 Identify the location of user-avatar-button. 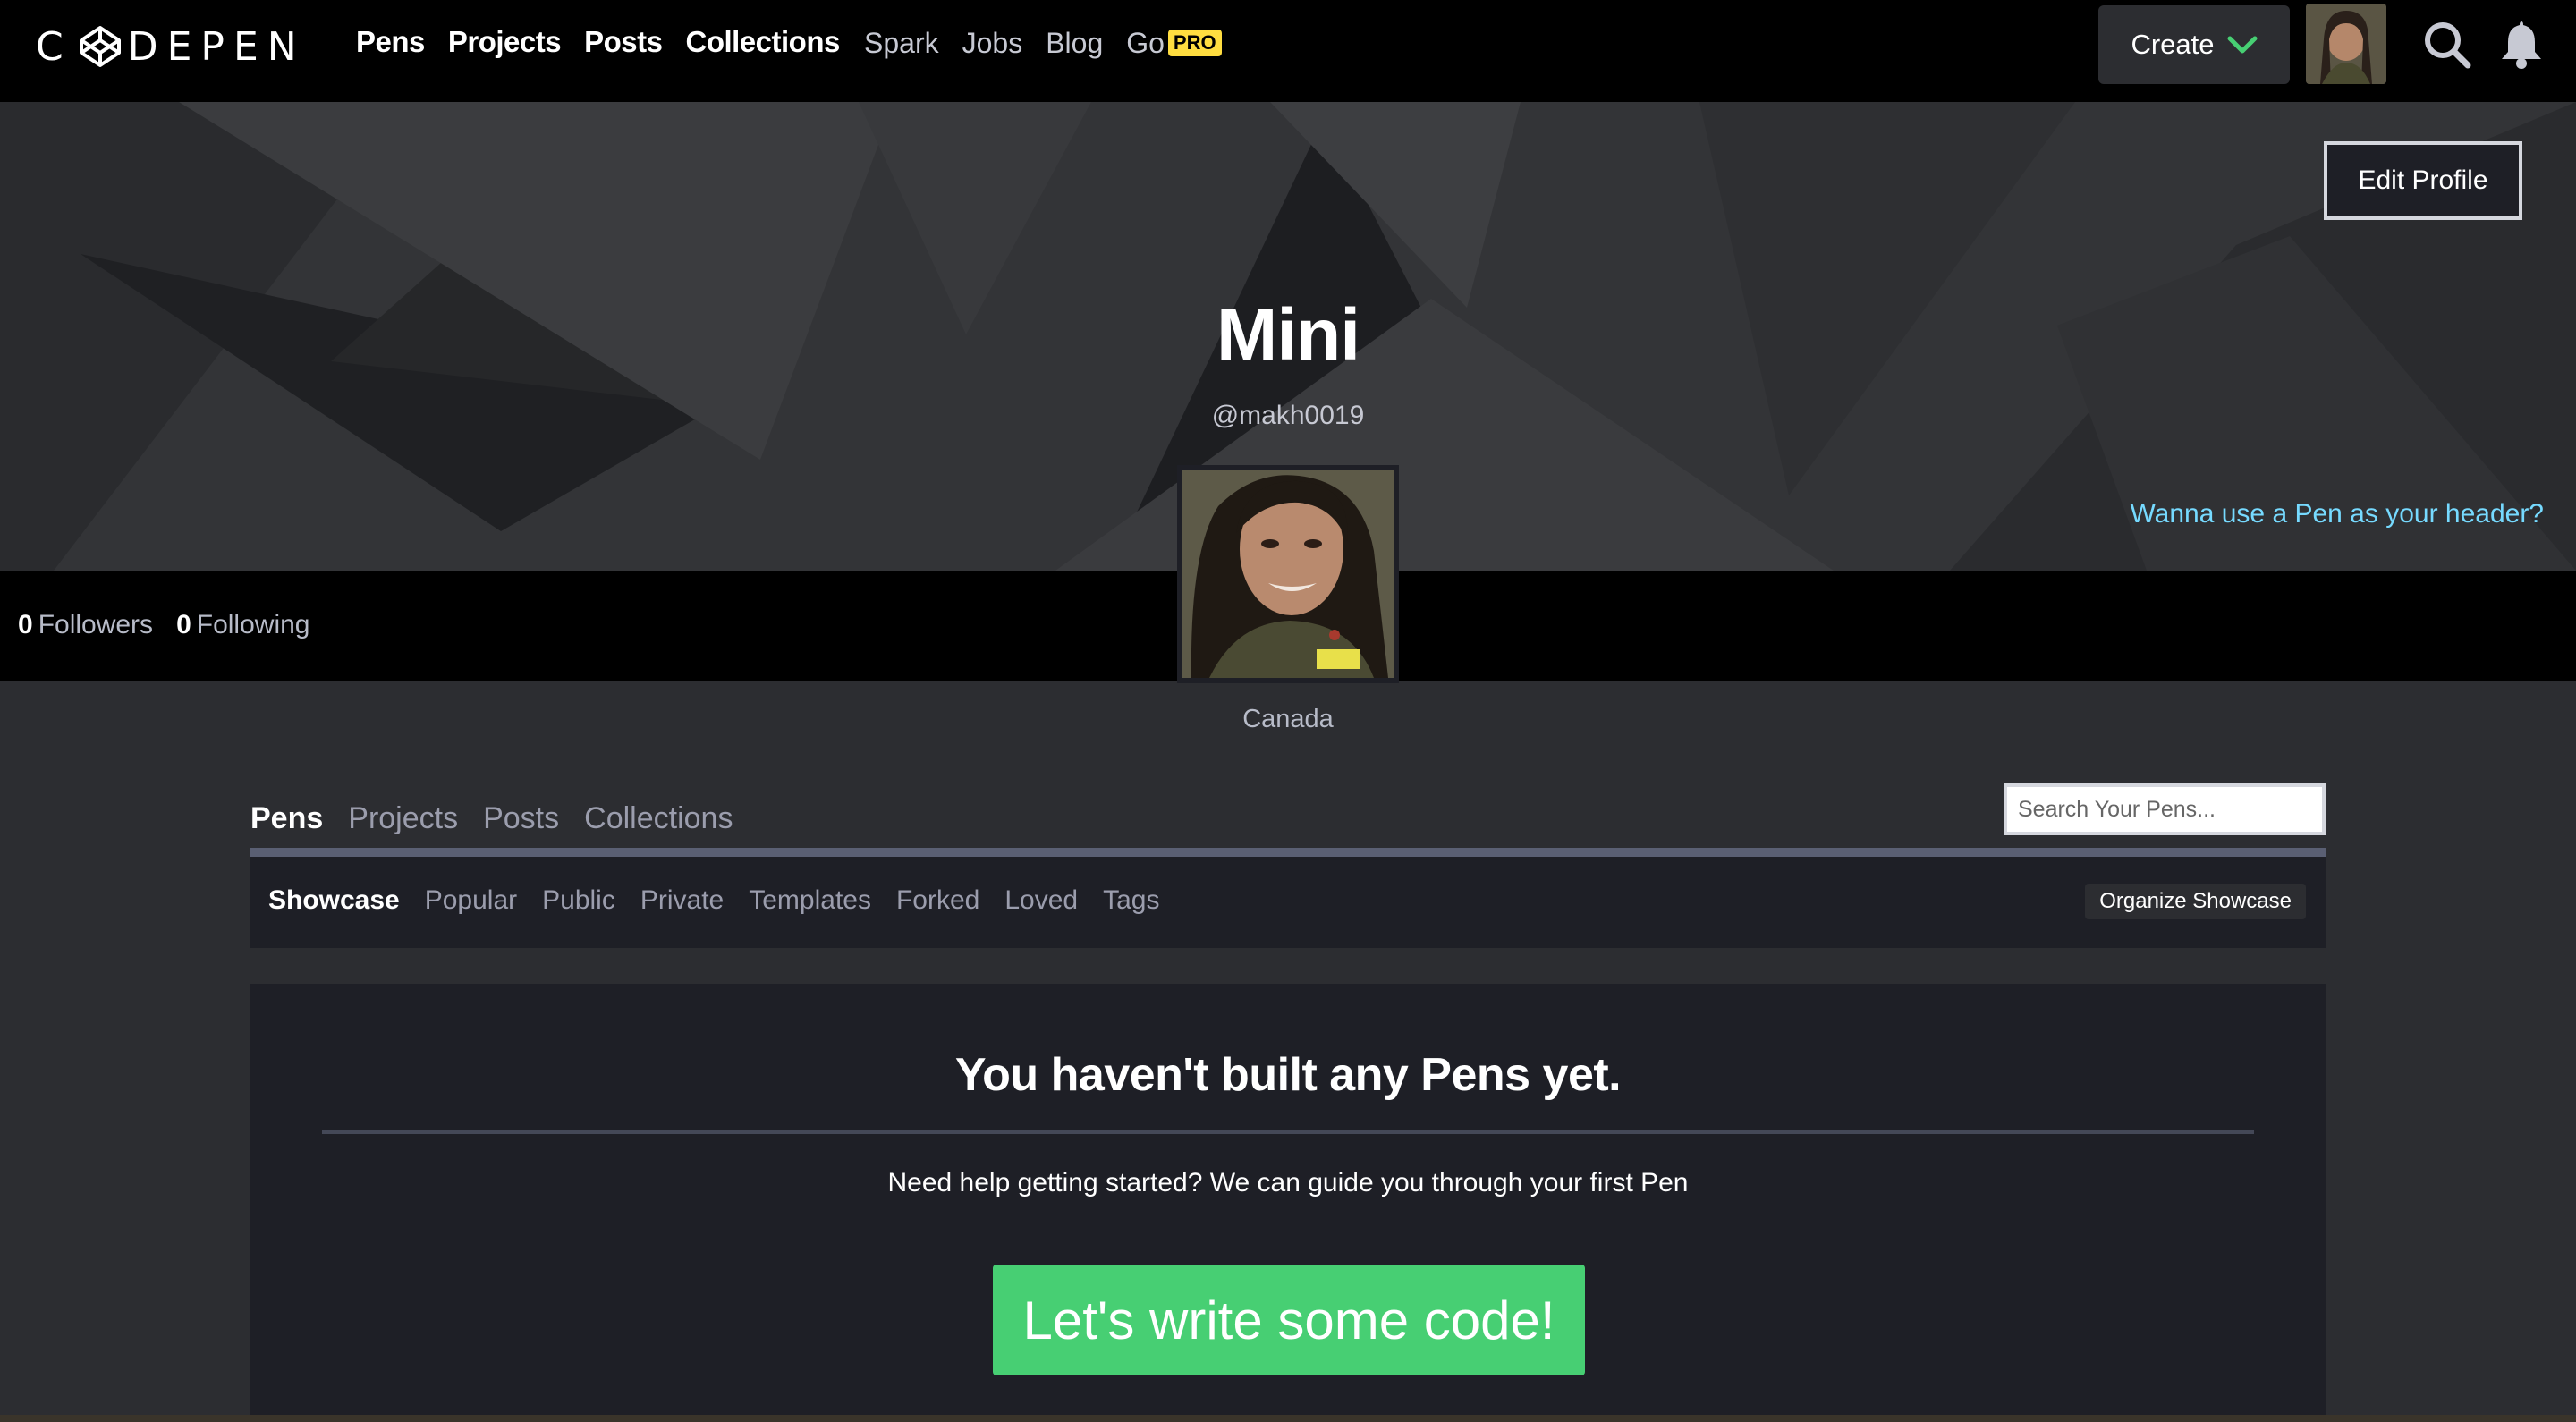
(2346, 44).